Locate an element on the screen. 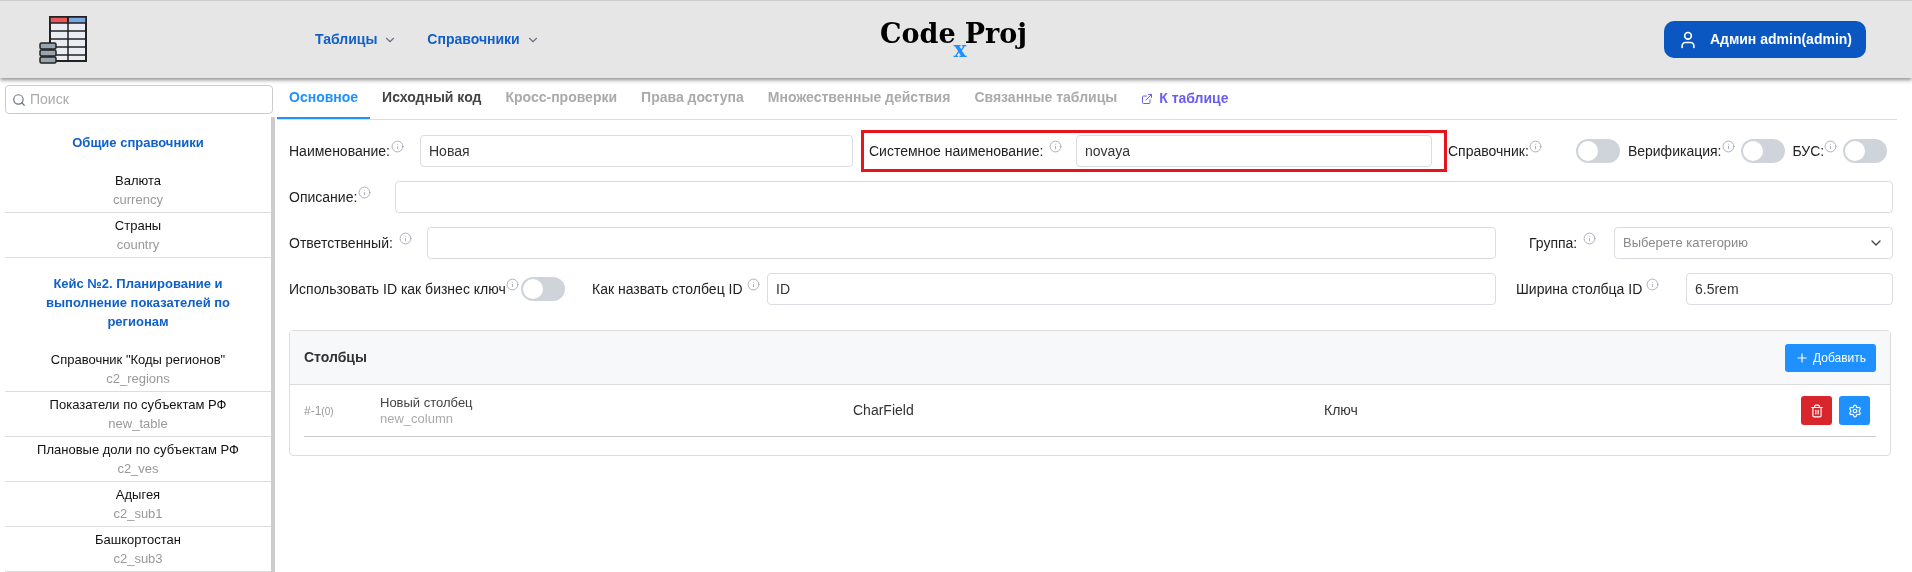 The image size is (1912, 572). column-role: Ключ is located at coordinates (1341, 410).